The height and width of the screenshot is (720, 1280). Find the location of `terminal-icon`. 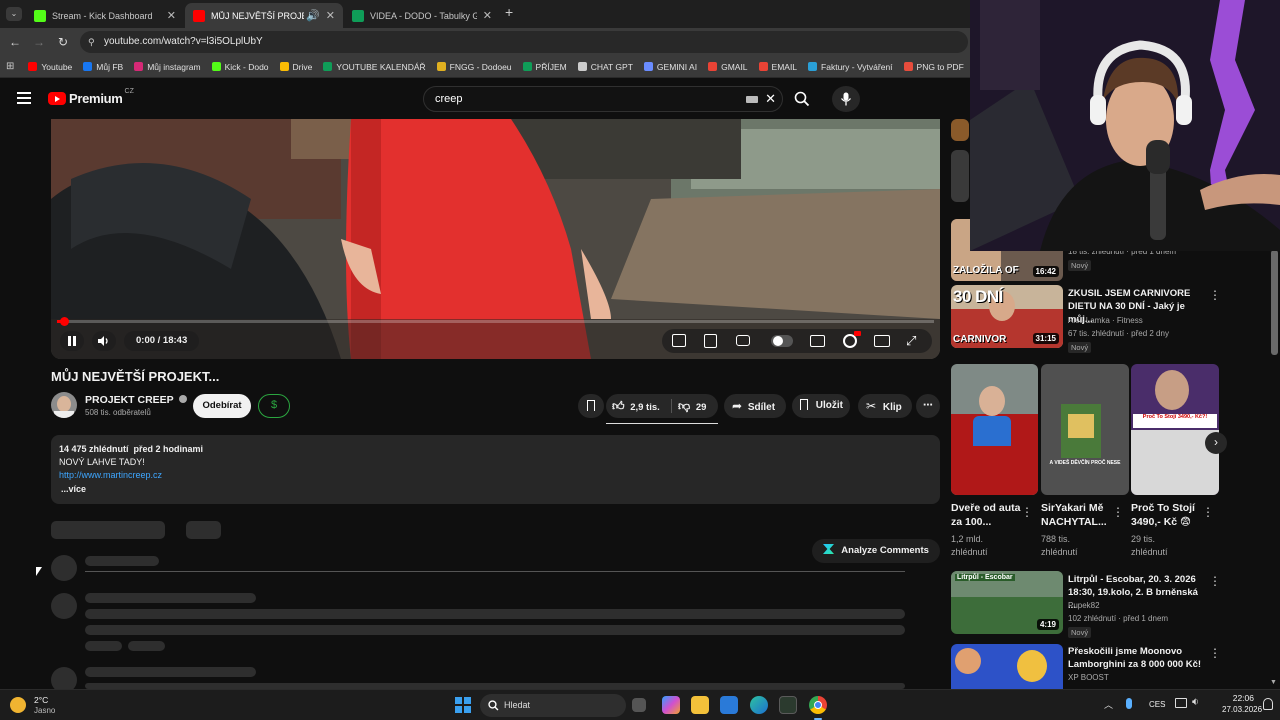

terminal-icon is located at coordinates (788, 705).